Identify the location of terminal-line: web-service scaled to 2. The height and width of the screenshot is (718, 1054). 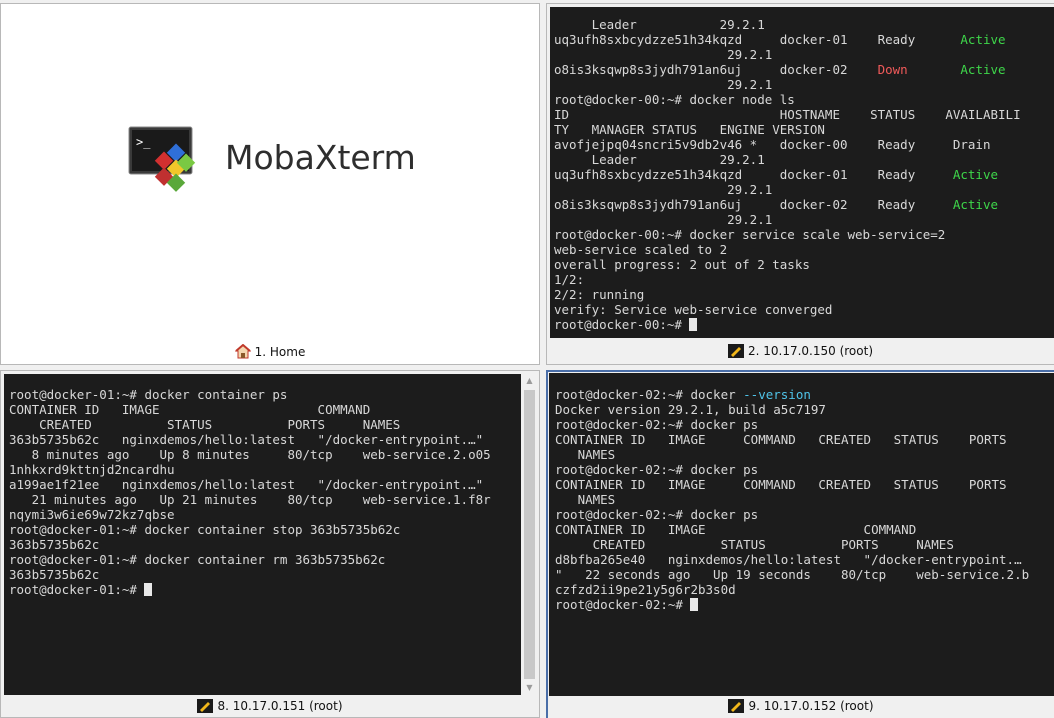
(804, 249).